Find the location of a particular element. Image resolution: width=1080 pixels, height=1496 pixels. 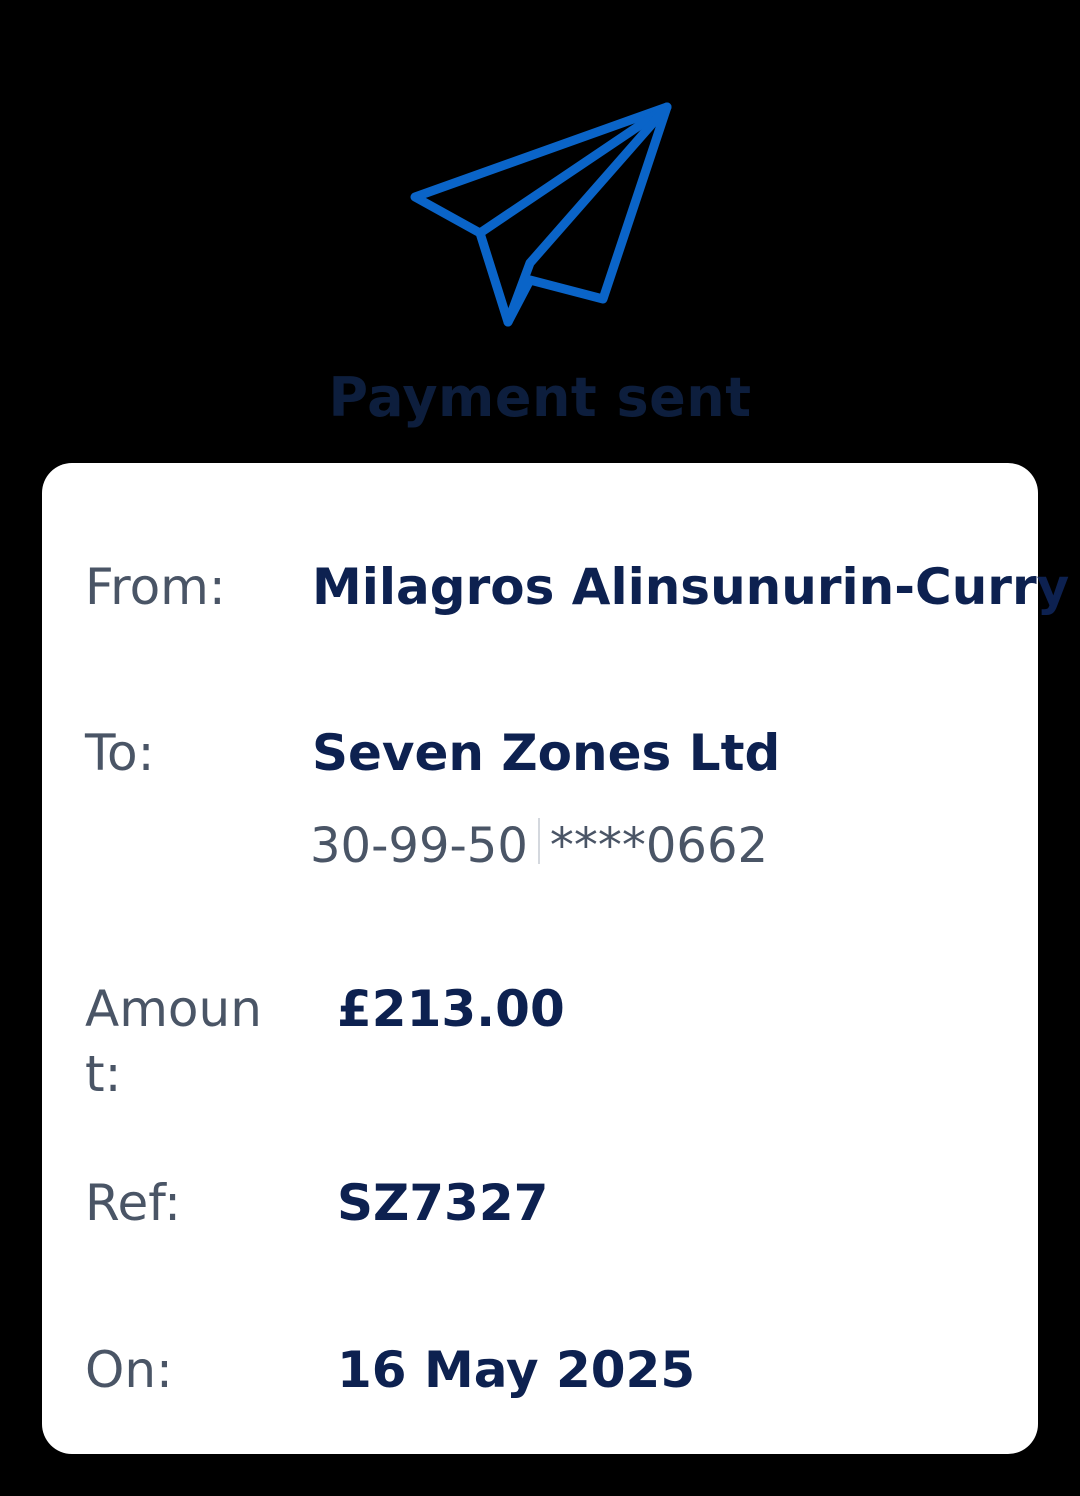

separator is located at coordinates (538, 841).